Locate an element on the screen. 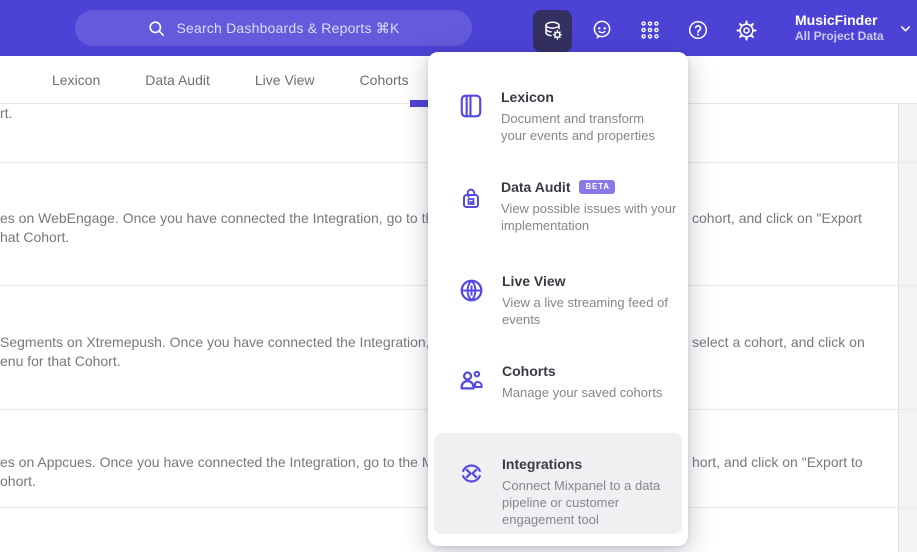 Image resolution: width=917 pixels, height=552 pixels. feedback-button is located at coordinates (602, 30).